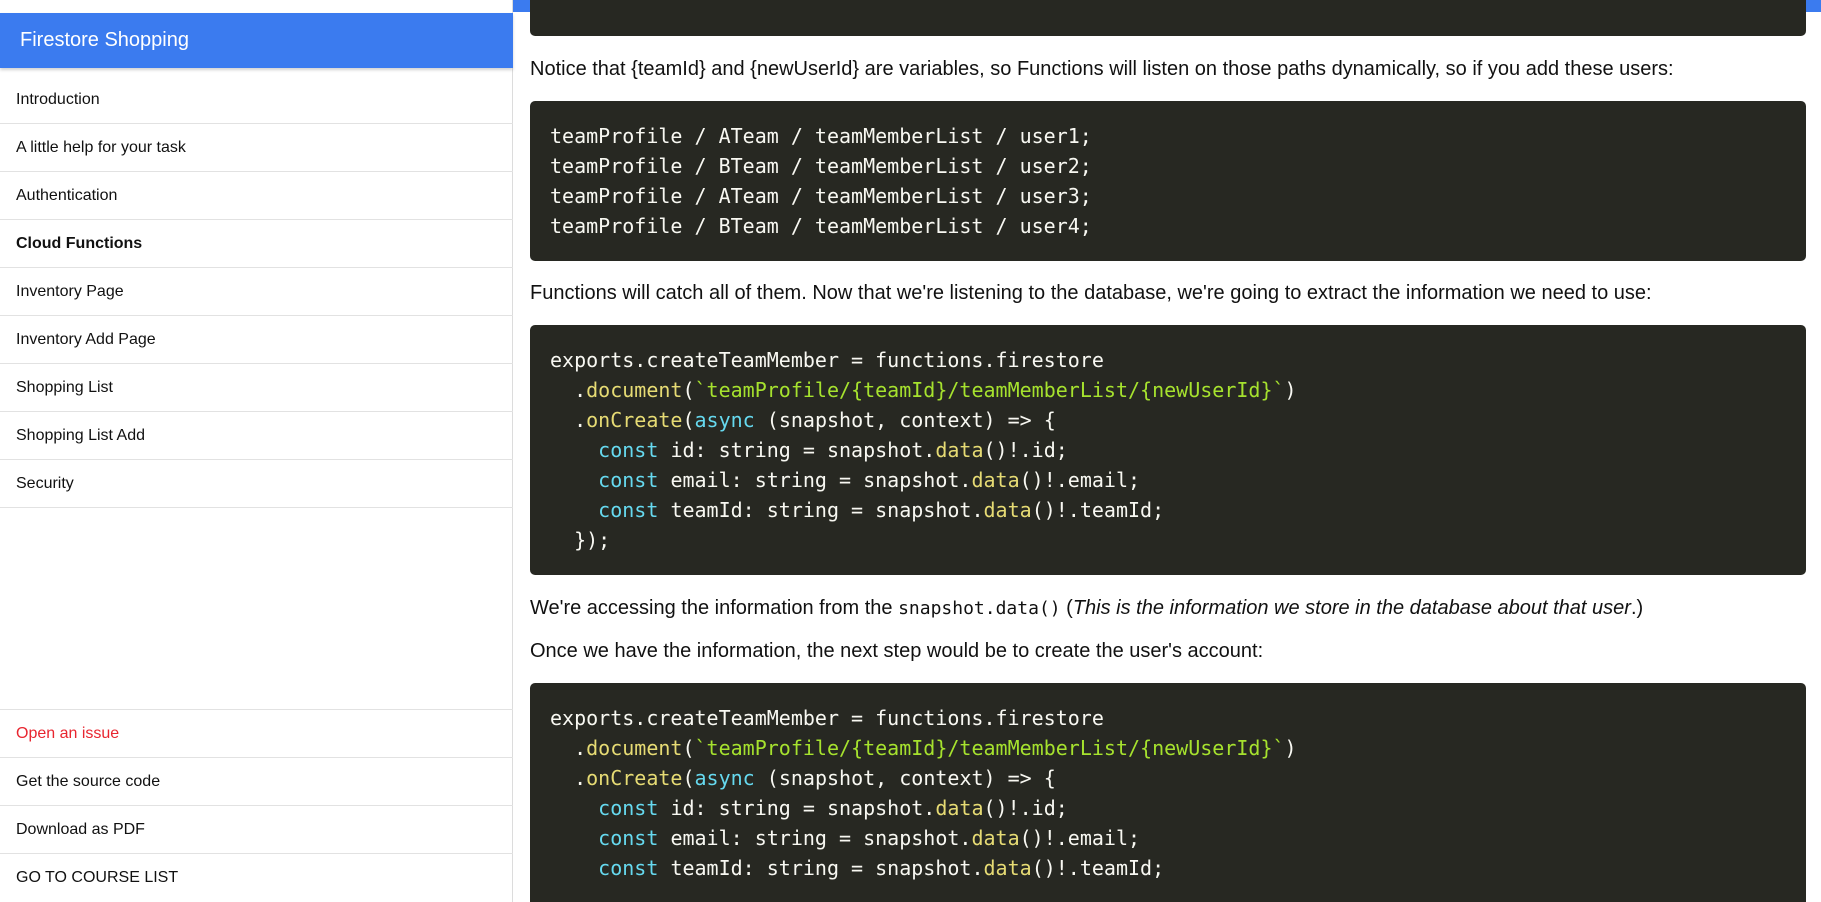  I want to click on nav-item-cloud-functions: Cloud Functions, so click(256, 244).